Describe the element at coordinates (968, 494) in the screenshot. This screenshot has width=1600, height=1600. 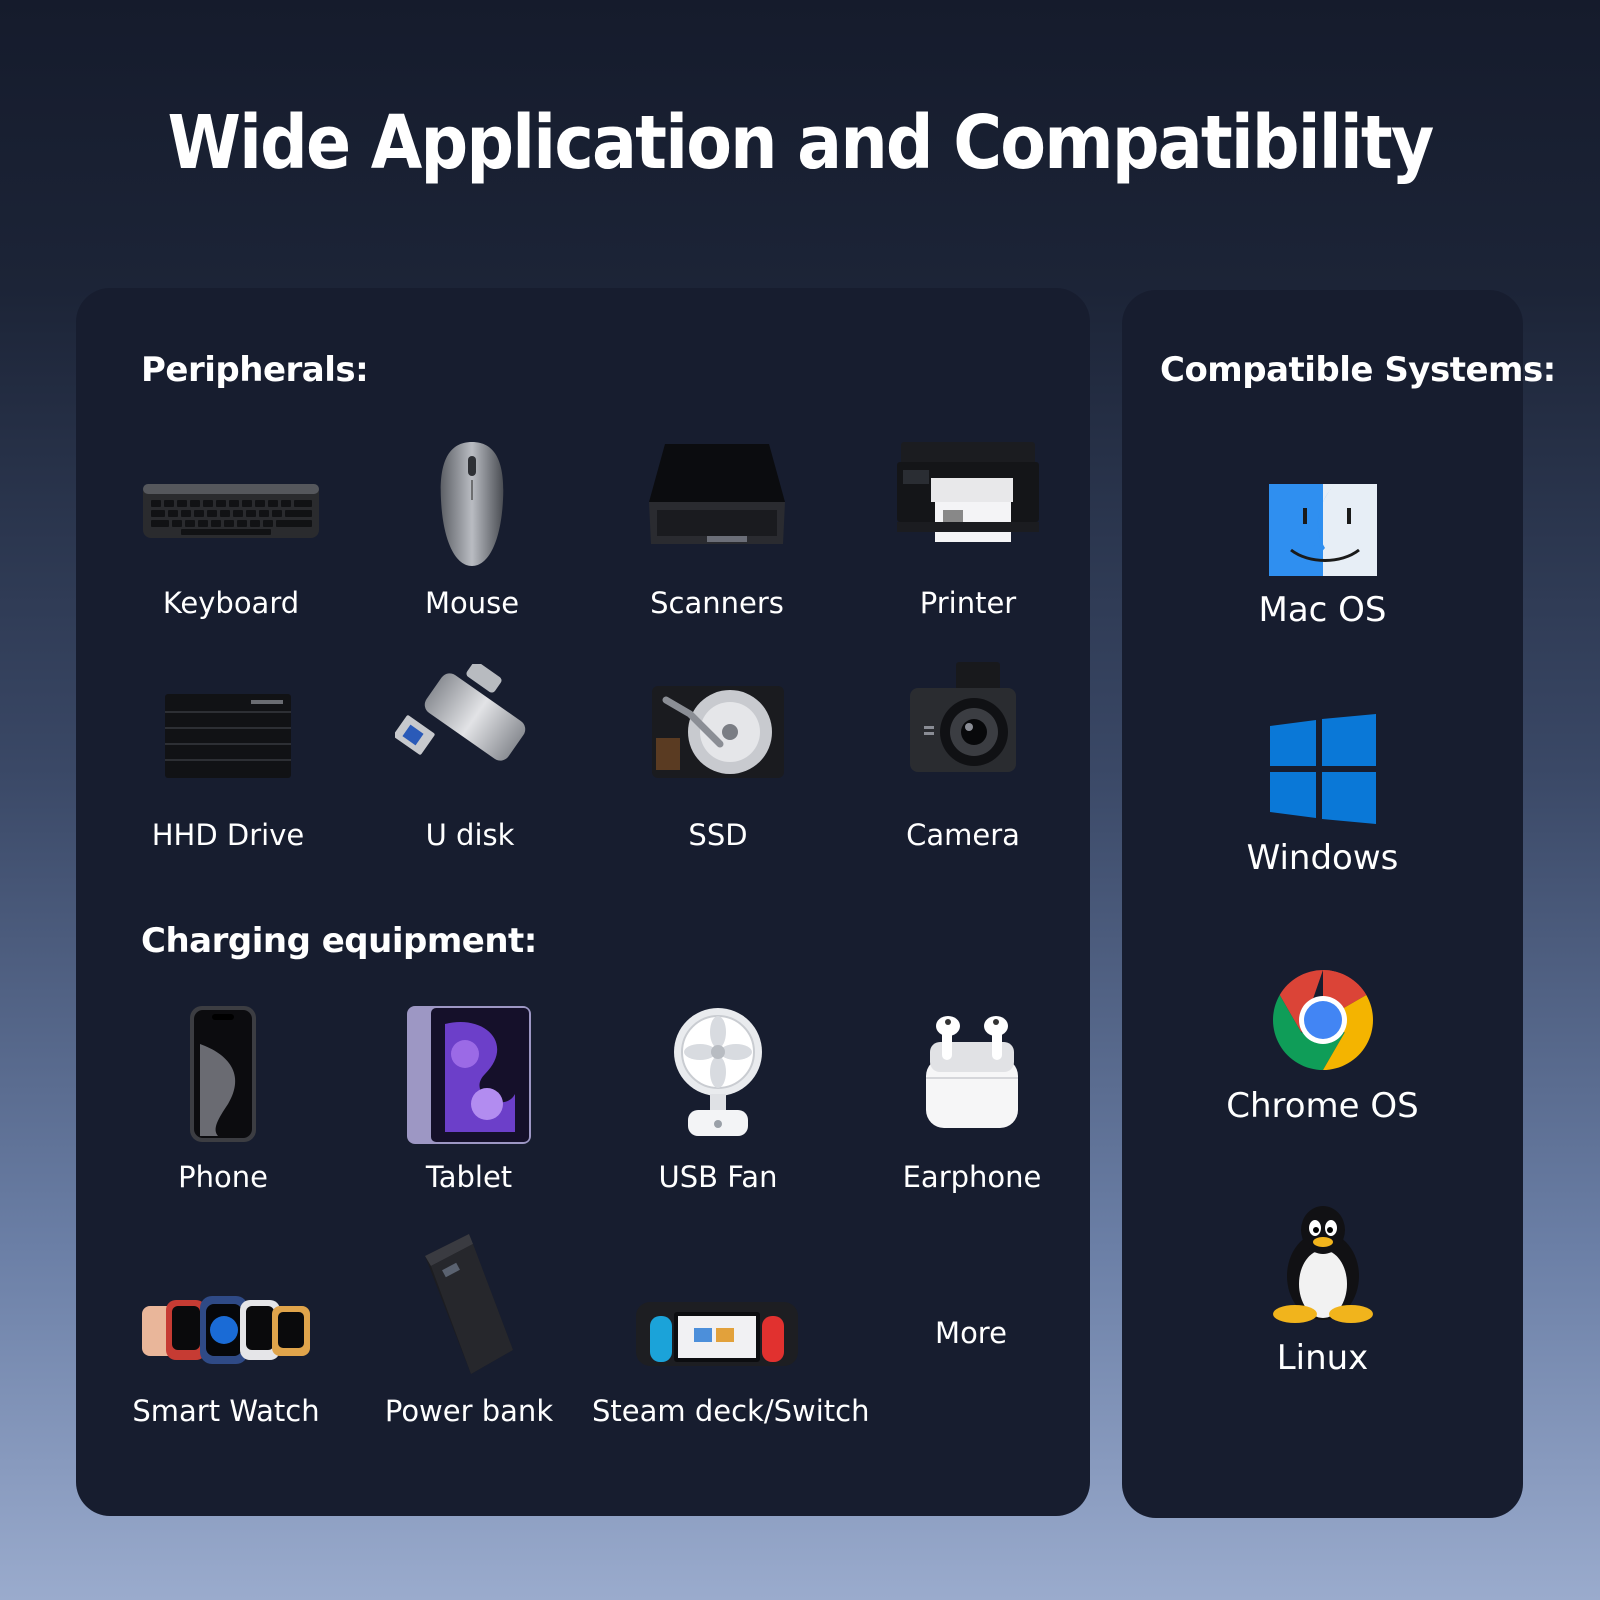
I see `printer-icon` at that location.